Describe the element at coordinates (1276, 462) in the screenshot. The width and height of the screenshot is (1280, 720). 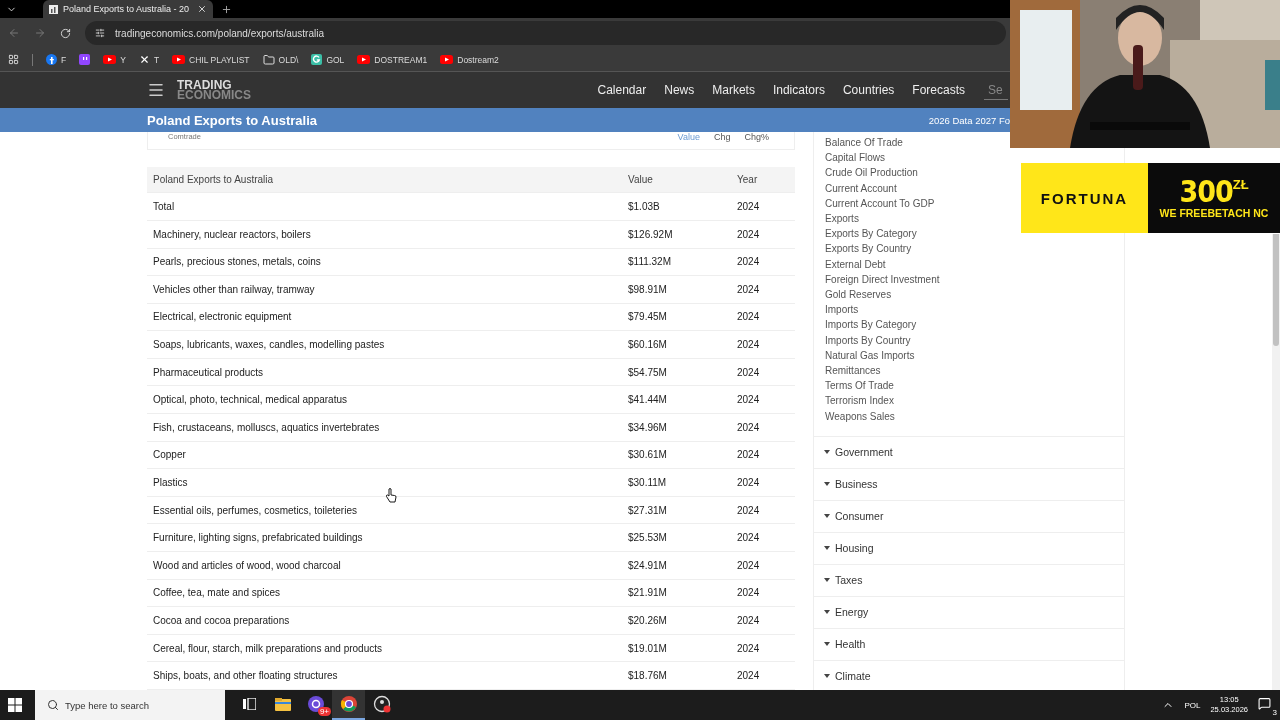
I see `scrollbar` at that location.